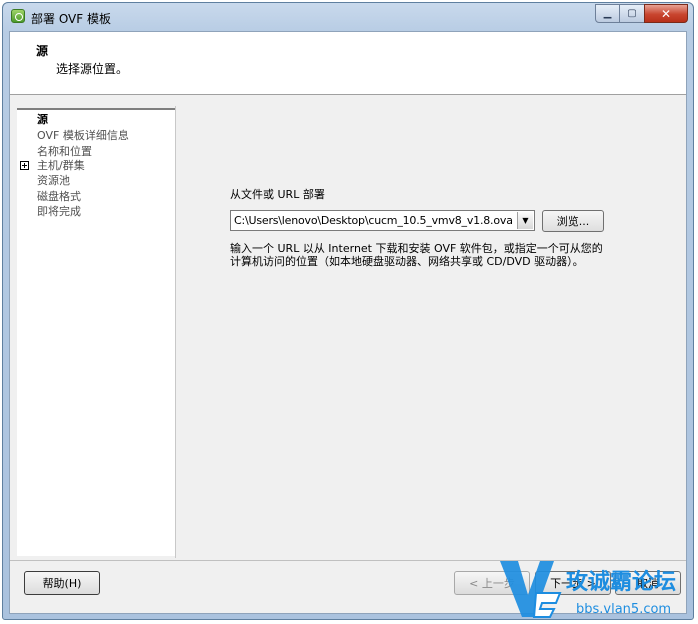 This screenshot has width=698, height=624. I want to click on description-line-2: 计算机访问的位置（如本地硬盘驱动器、网络共享或 CD/DVD 驱动器）。, so click(407, 261).